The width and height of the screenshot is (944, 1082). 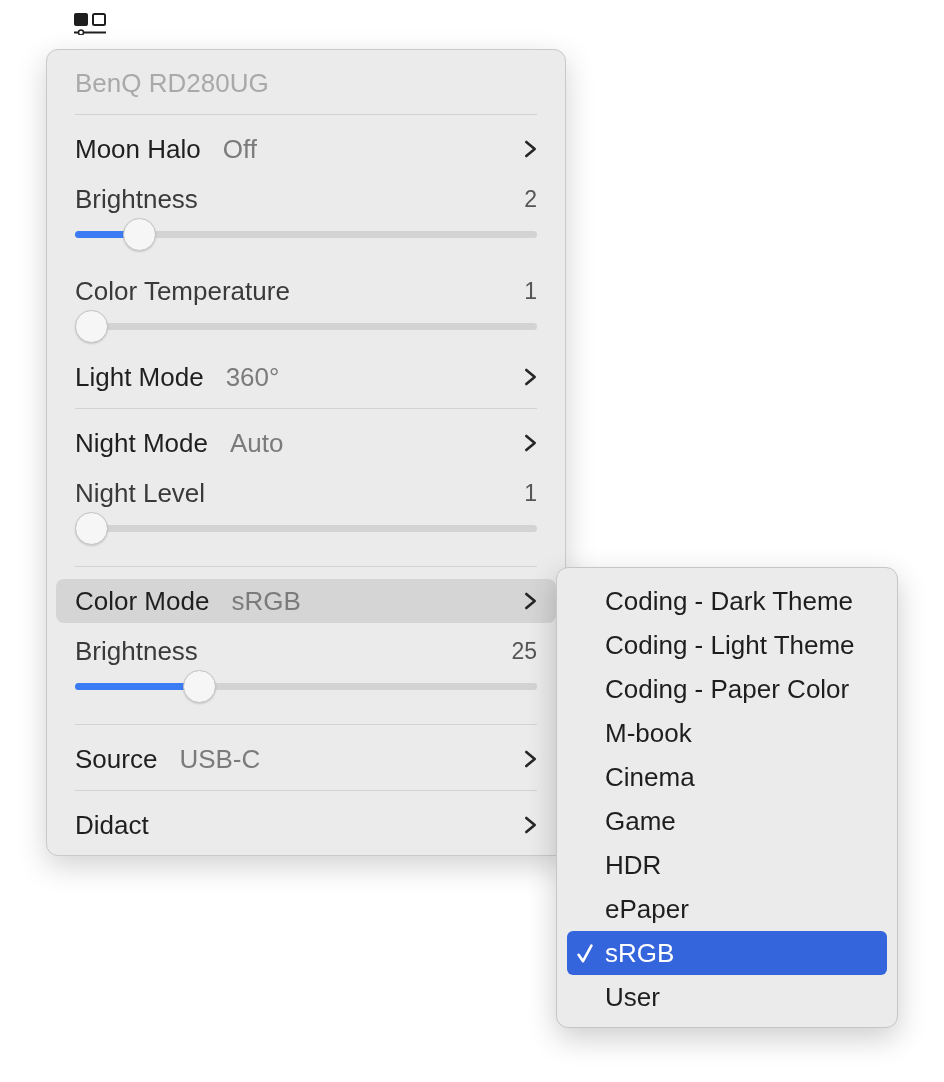 What do you see at coordinates (239, 149) in the screenshot?
I see `menu-item-value: Off` at bounding box center [239, 149].